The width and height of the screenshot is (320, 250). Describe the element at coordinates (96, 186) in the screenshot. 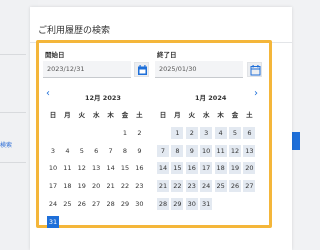

I see `left-day-20: 20` at that location.